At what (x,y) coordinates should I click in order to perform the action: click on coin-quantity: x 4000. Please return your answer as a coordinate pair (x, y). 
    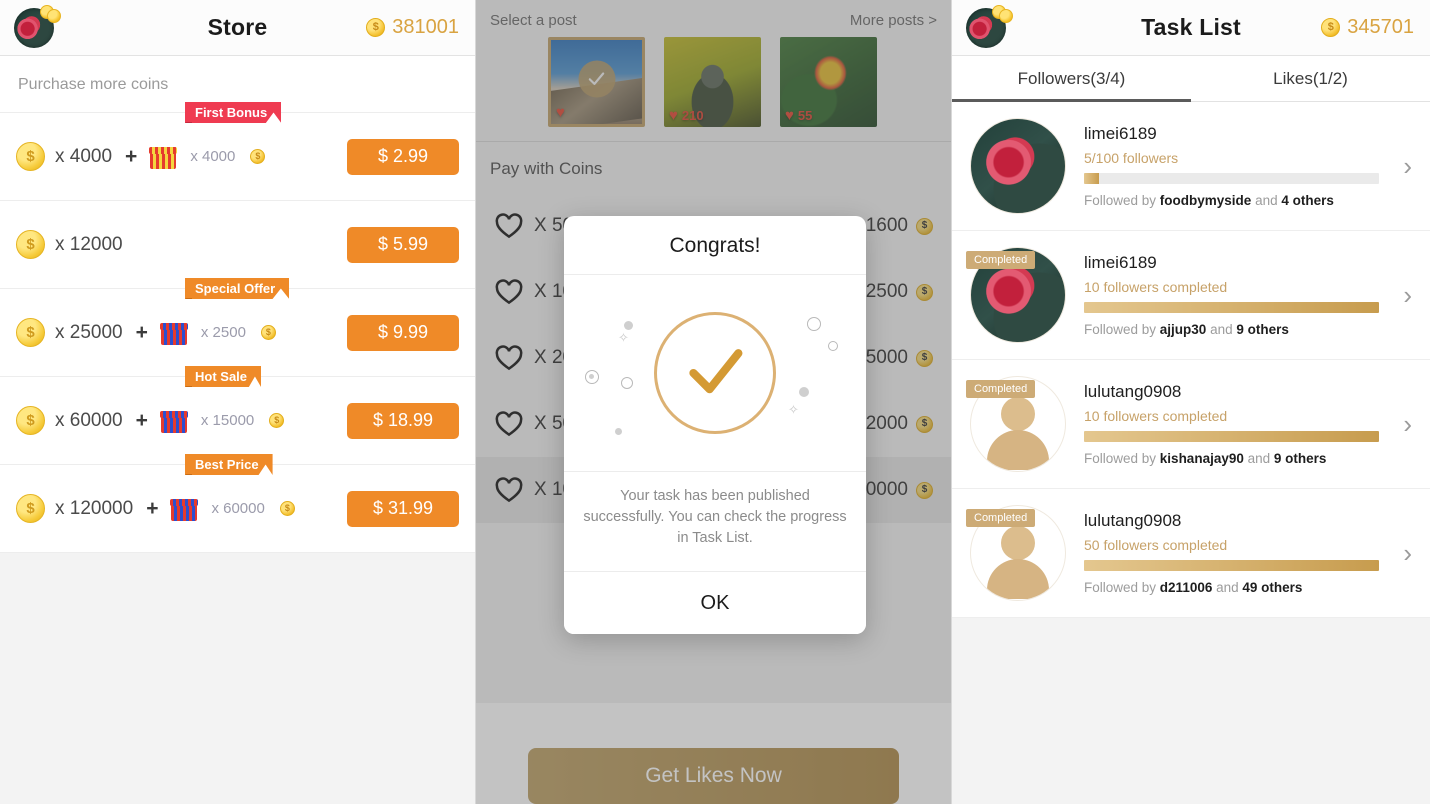
    Looking at the image, I should click on (84, 156).